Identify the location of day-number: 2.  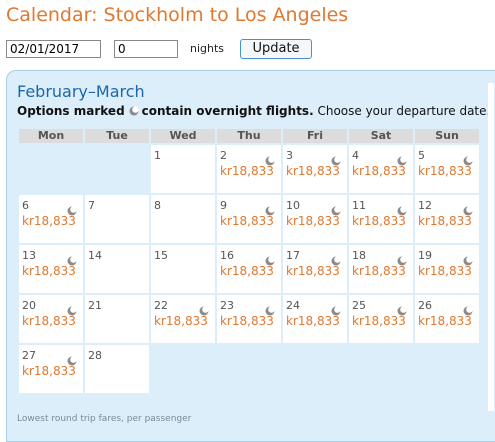
(223, 155).